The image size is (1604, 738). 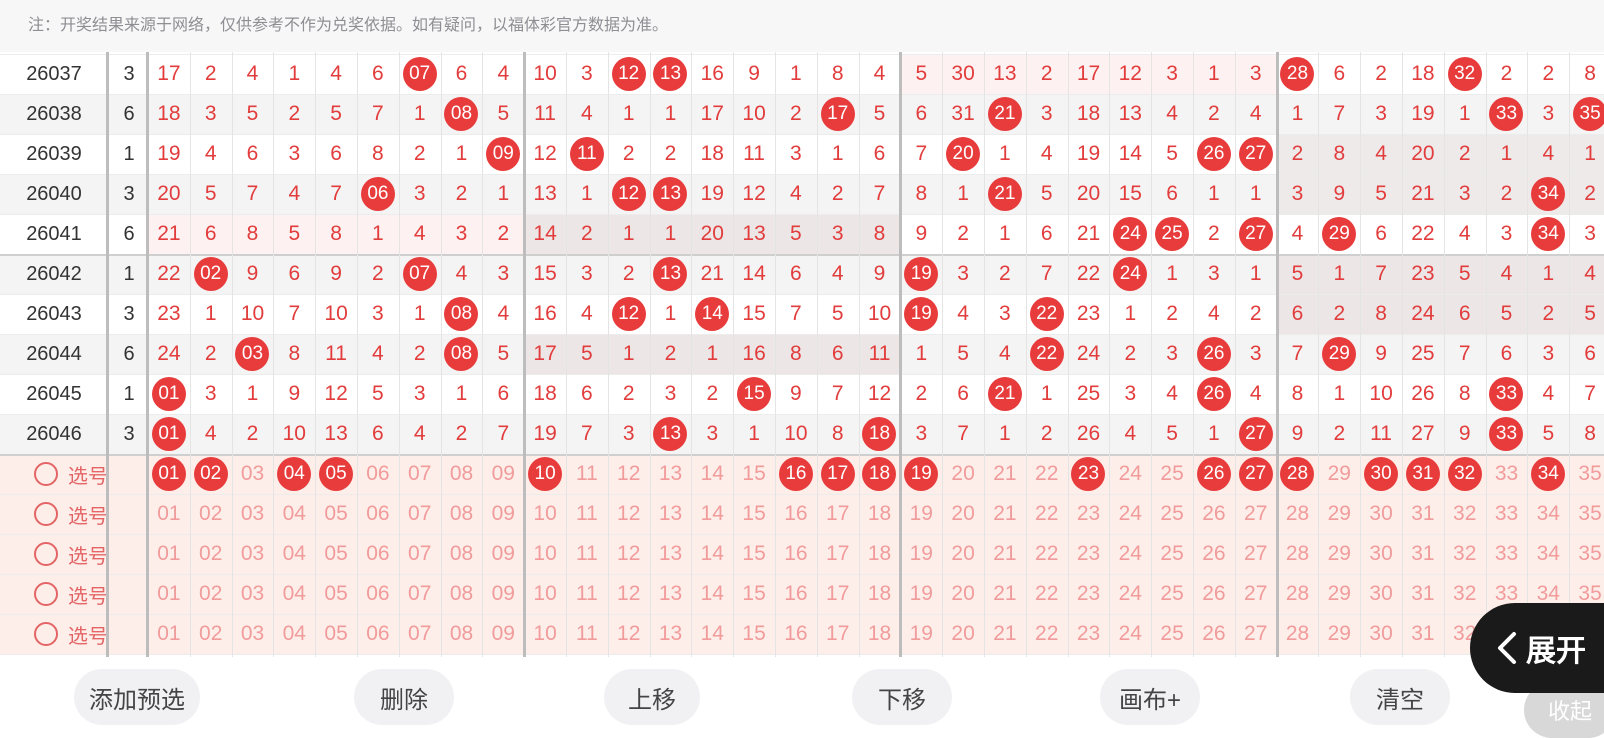 What do you see at coordinates (1088, 474) in the screenshot?
I see `selected-ball: 23` at bounding box center [1088, 474].